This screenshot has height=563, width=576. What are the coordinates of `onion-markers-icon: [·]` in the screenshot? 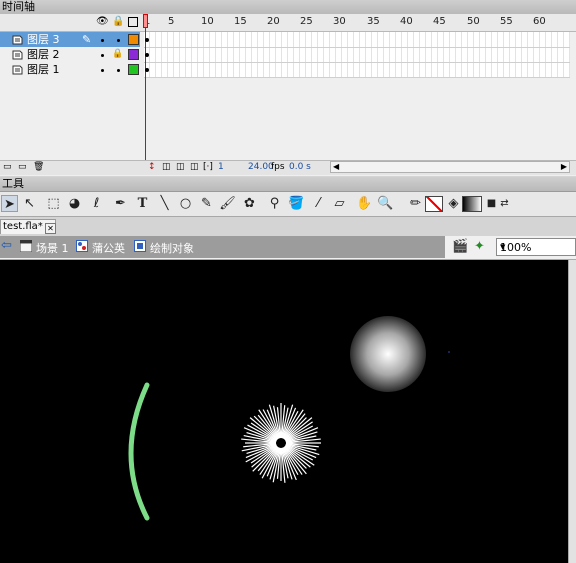 It's located at (208, 167).